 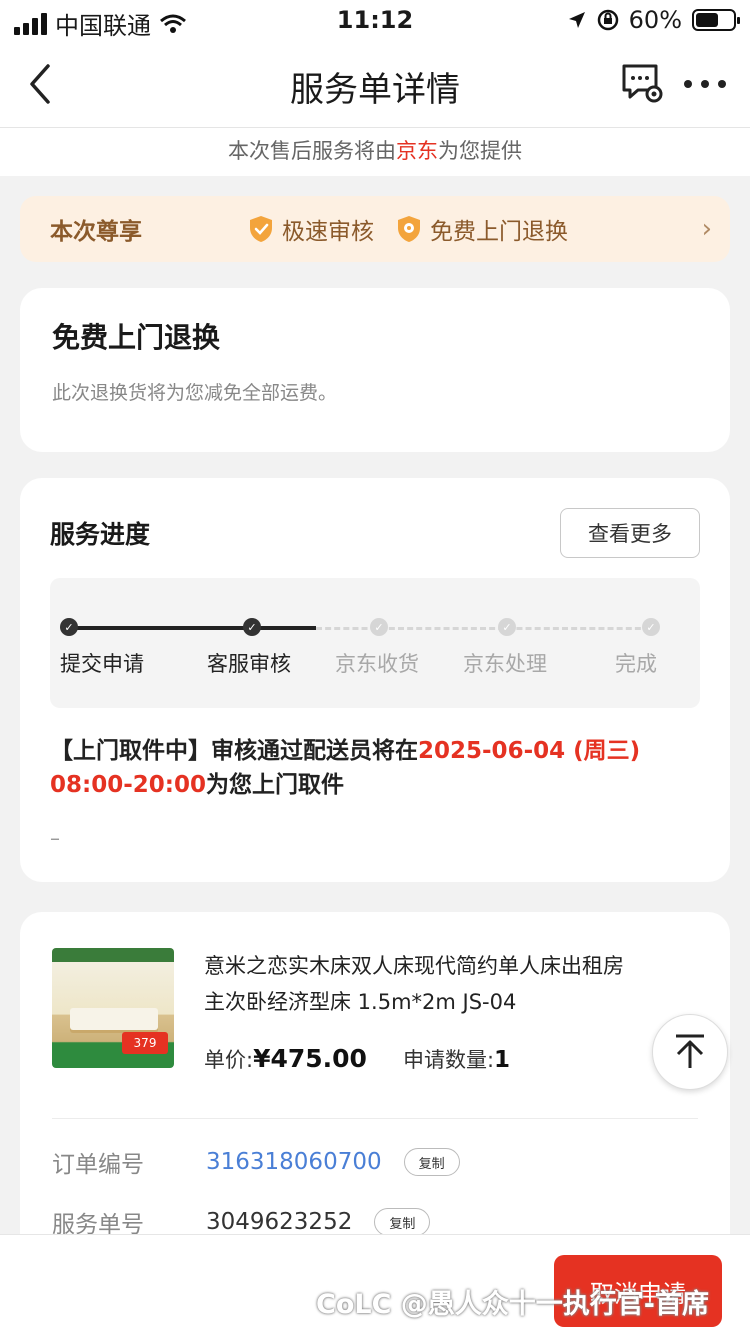 I want to click on shield-check-icon, so click(x=261, y=229).